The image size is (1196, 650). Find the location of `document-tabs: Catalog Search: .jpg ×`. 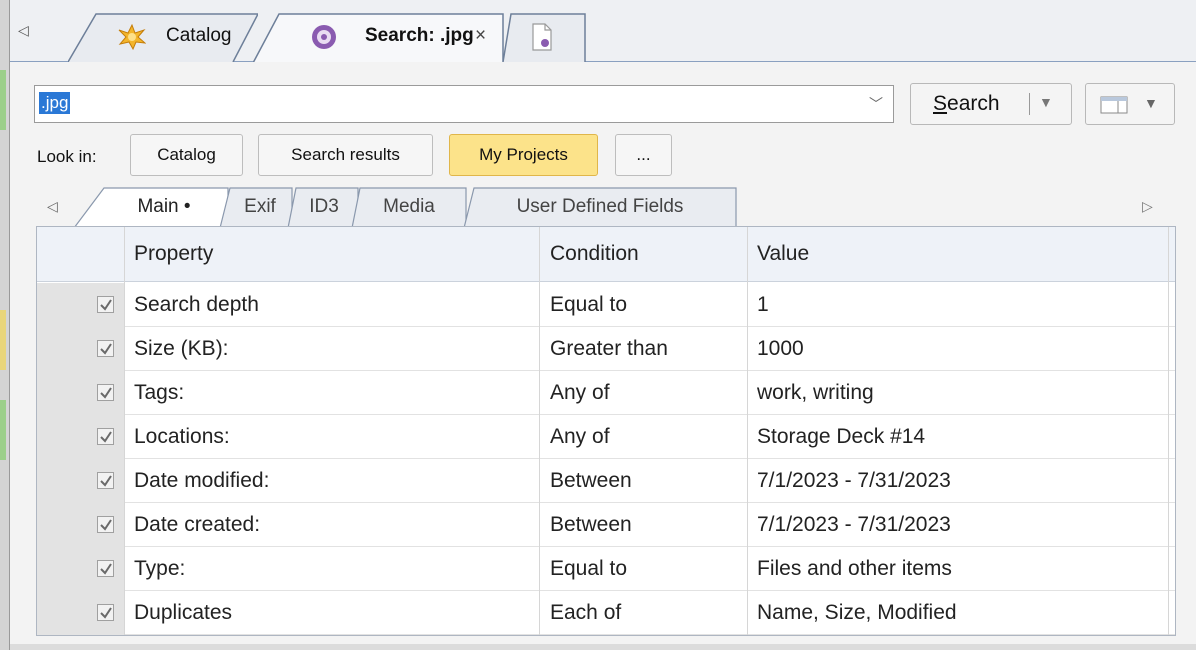

document-tabs: Catalog Search: .jpg × is located at coordinates (622, 37).